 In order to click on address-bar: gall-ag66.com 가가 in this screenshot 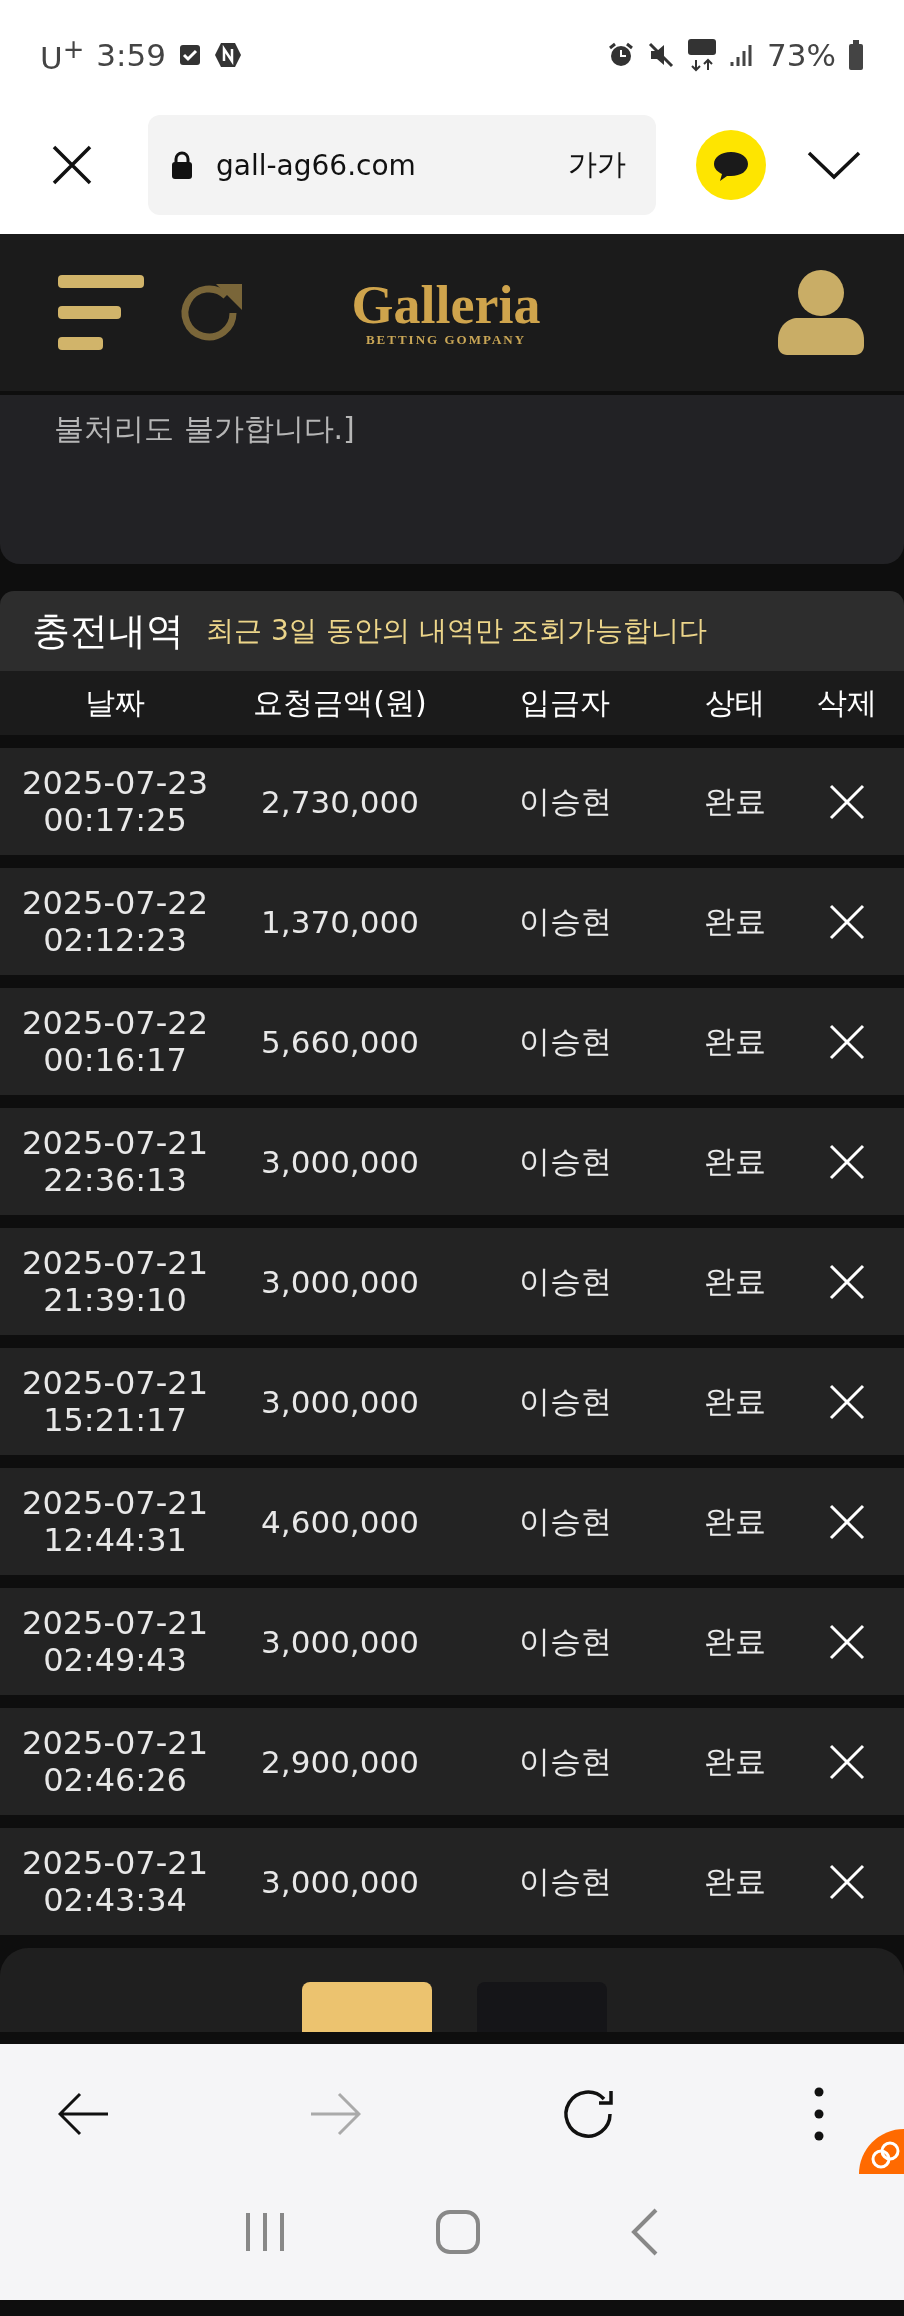, I will do `click(402, 165)`.